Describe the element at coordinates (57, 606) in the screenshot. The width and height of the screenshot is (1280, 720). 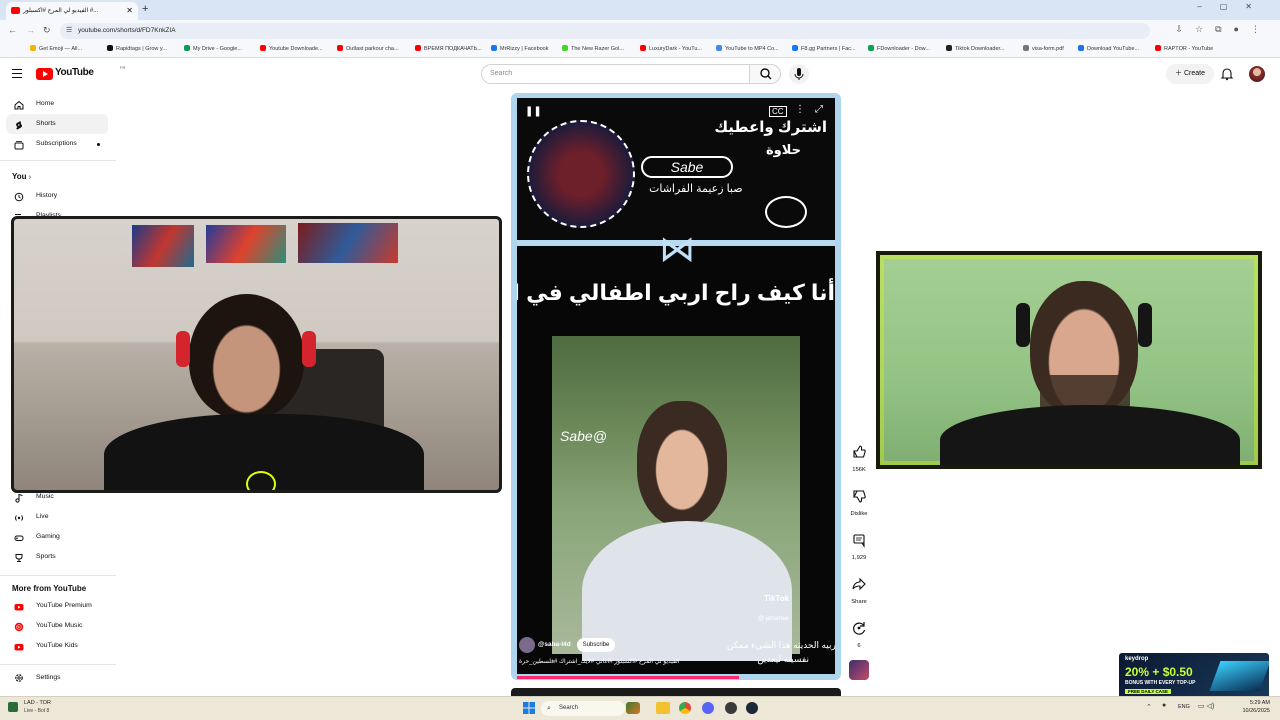
I see `sidebar-item-youtube-premium: YouTube Premium` at that location.